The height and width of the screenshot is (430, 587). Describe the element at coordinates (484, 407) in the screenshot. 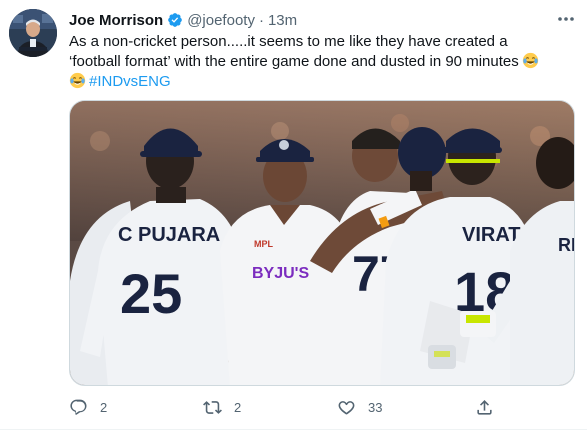

I see `share-icon` at that location.